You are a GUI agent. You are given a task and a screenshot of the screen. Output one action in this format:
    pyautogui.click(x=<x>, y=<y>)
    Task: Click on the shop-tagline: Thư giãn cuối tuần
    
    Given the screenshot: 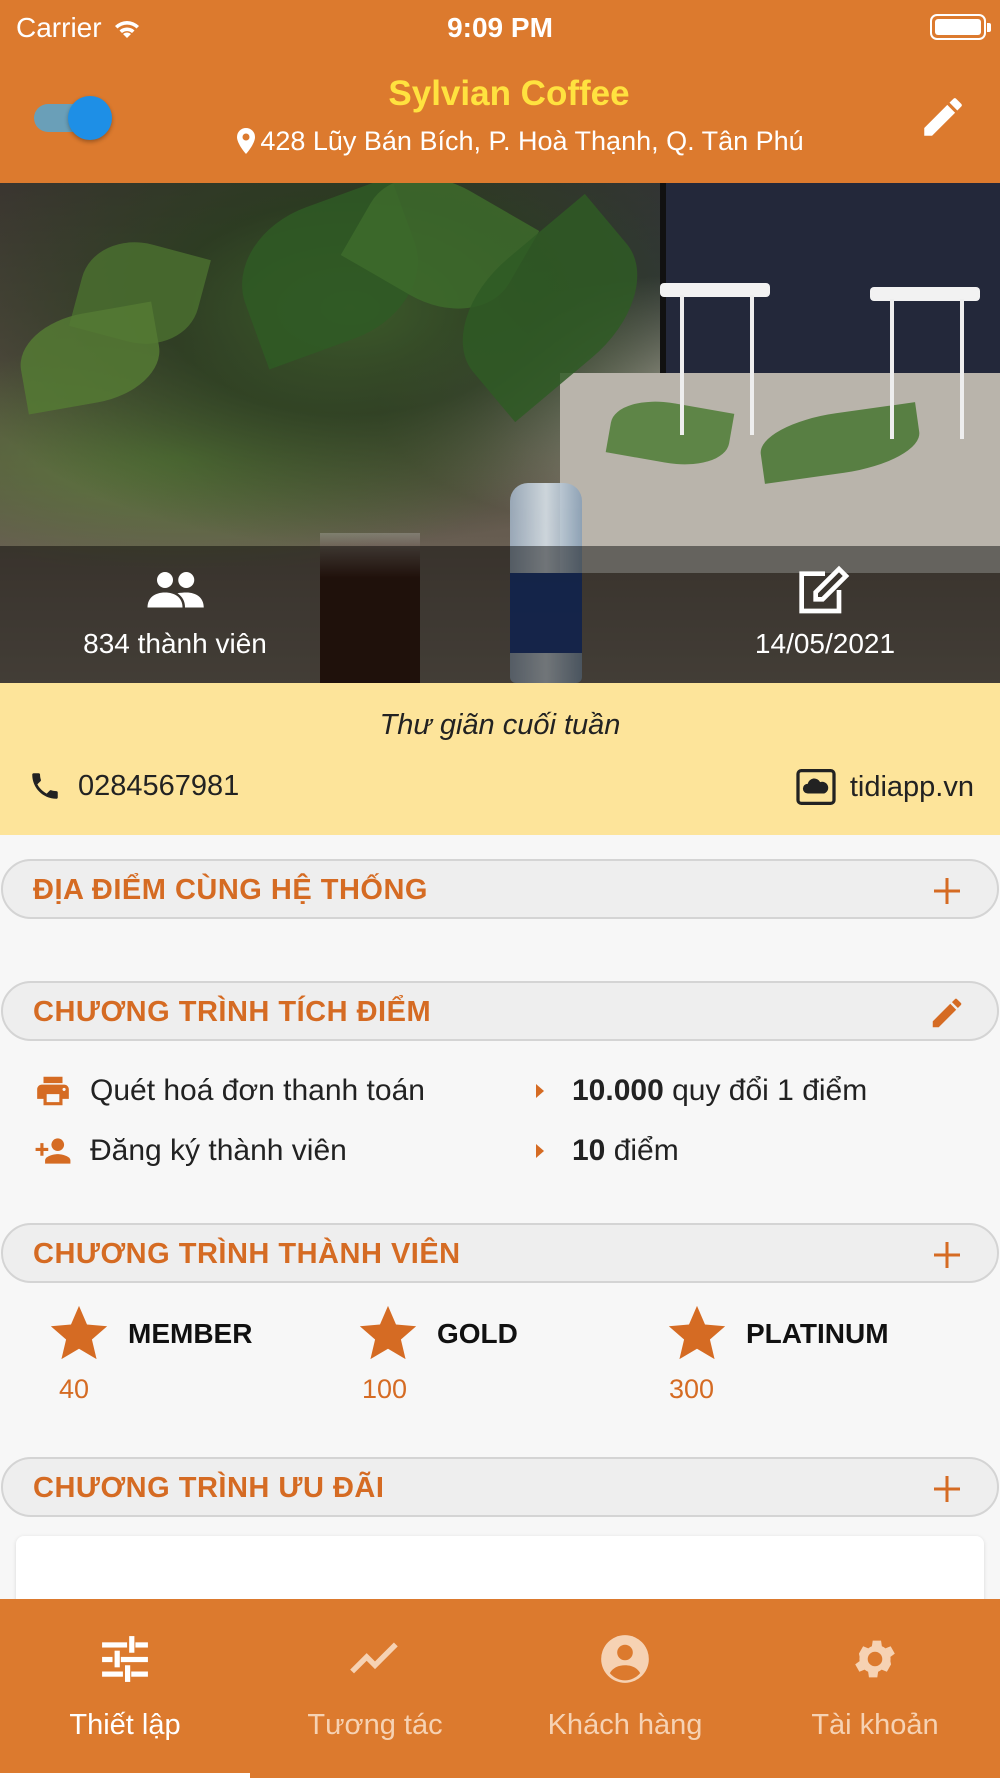 What is the action you would take?
    pyautogui.click(x=500, y=725)
    